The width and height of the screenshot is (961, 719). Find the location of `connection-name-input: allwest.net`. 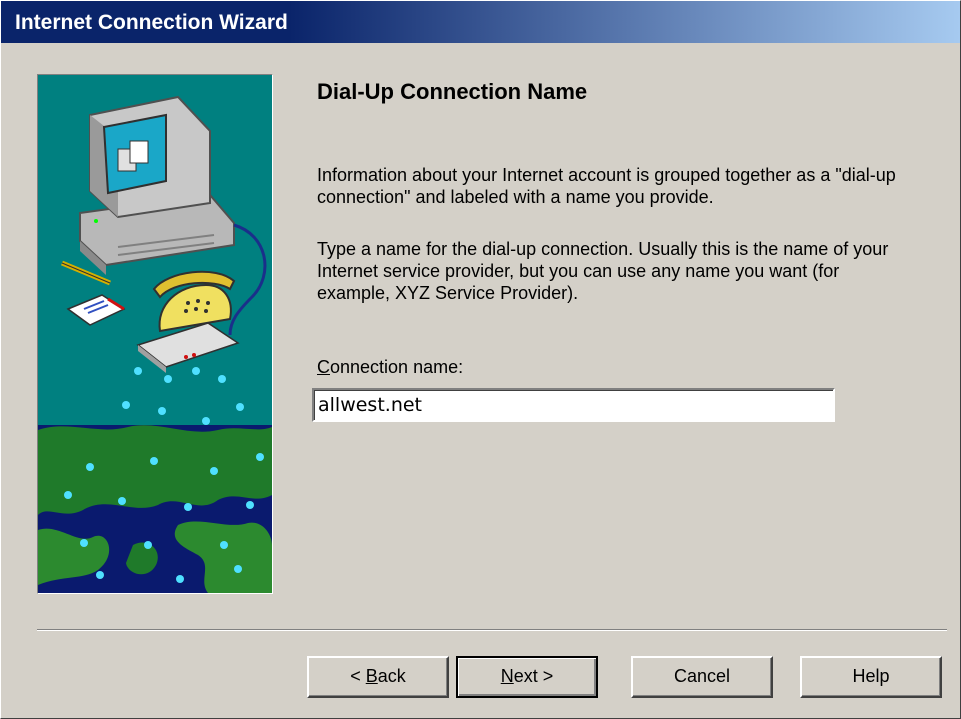

connection-name-input: allwest.net is located at coordinates (573, 405).